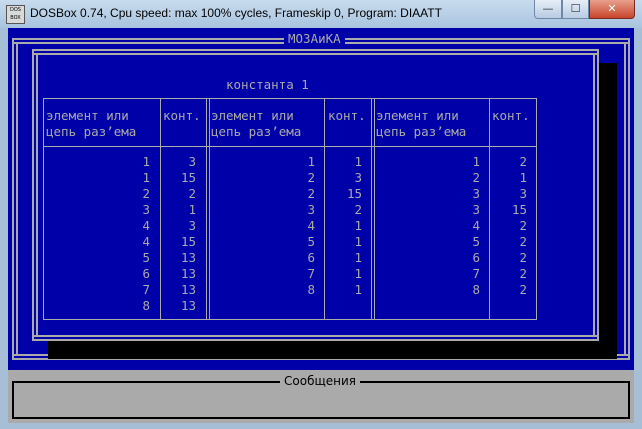 The image size is (642, 429). What do you see at coordinates (575, 9) in the screenshot?
I see `maximize-button: ☐` at bounding box center [575, 9].